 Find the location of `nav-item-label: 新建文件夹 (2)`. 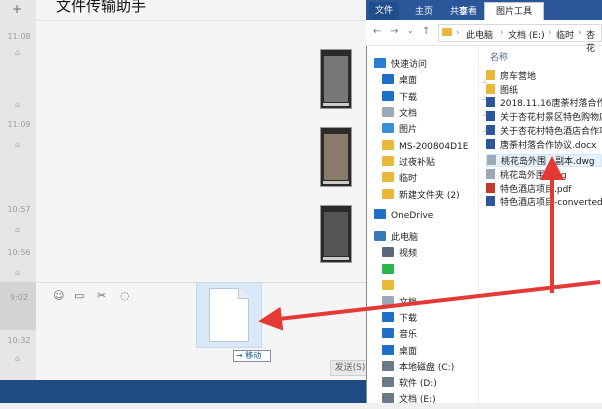

nav-item-label: 新建文件夹 (2) is located at coordinates (429, 196).